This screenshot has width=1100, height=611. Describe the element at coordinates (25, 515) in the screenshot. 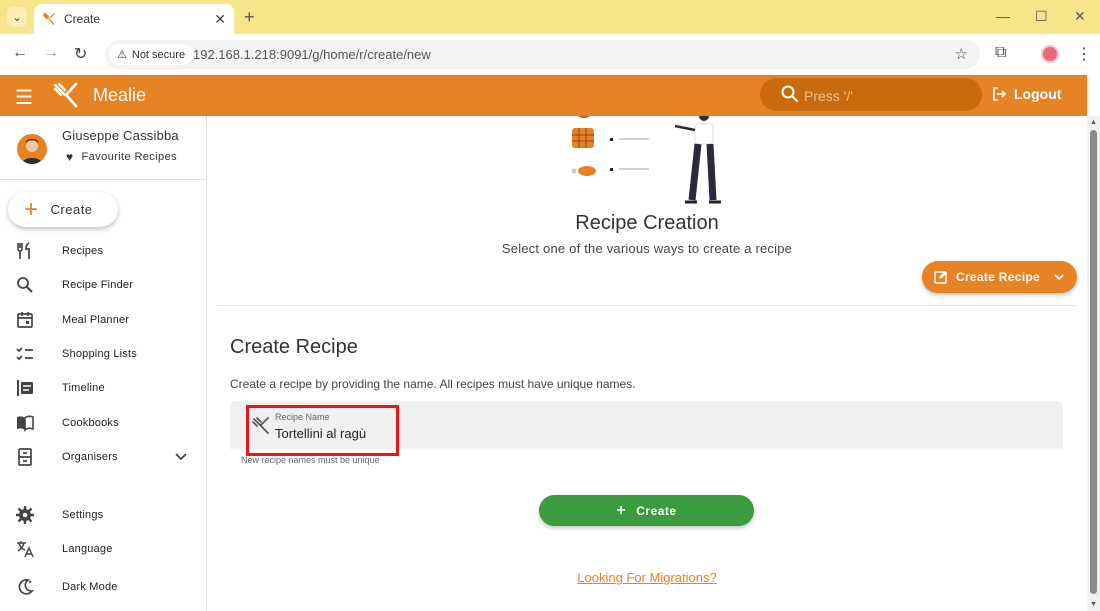

I see `gear-icon` at that location.